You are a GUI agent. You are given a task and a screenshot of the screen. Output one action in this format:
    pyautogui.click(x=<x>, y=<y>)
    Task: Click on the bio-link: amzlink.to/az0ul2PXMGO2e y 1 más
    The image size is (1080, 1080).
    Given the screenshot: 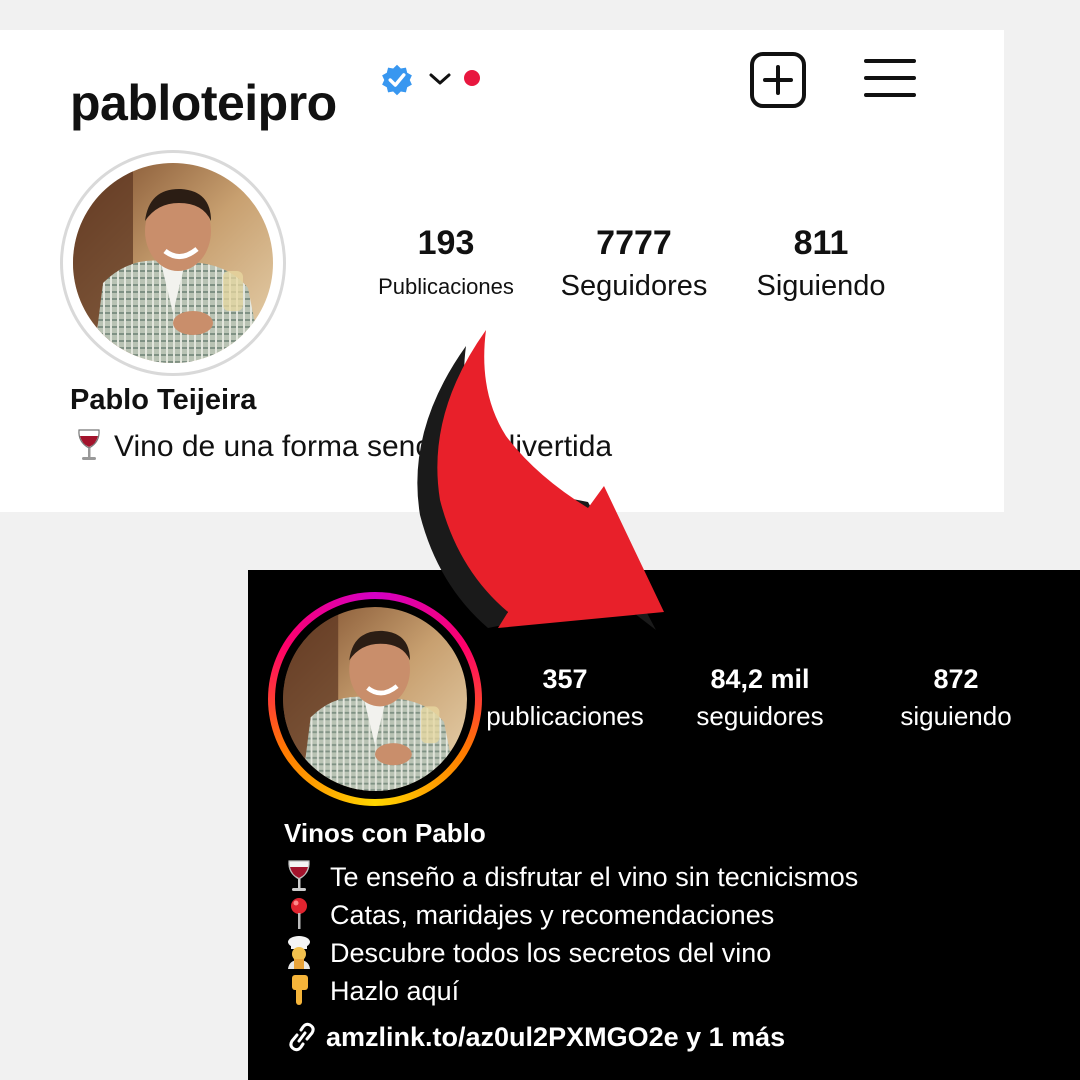 What is the action you would take?
    pyautogui.click(x=534, y=1037)
    